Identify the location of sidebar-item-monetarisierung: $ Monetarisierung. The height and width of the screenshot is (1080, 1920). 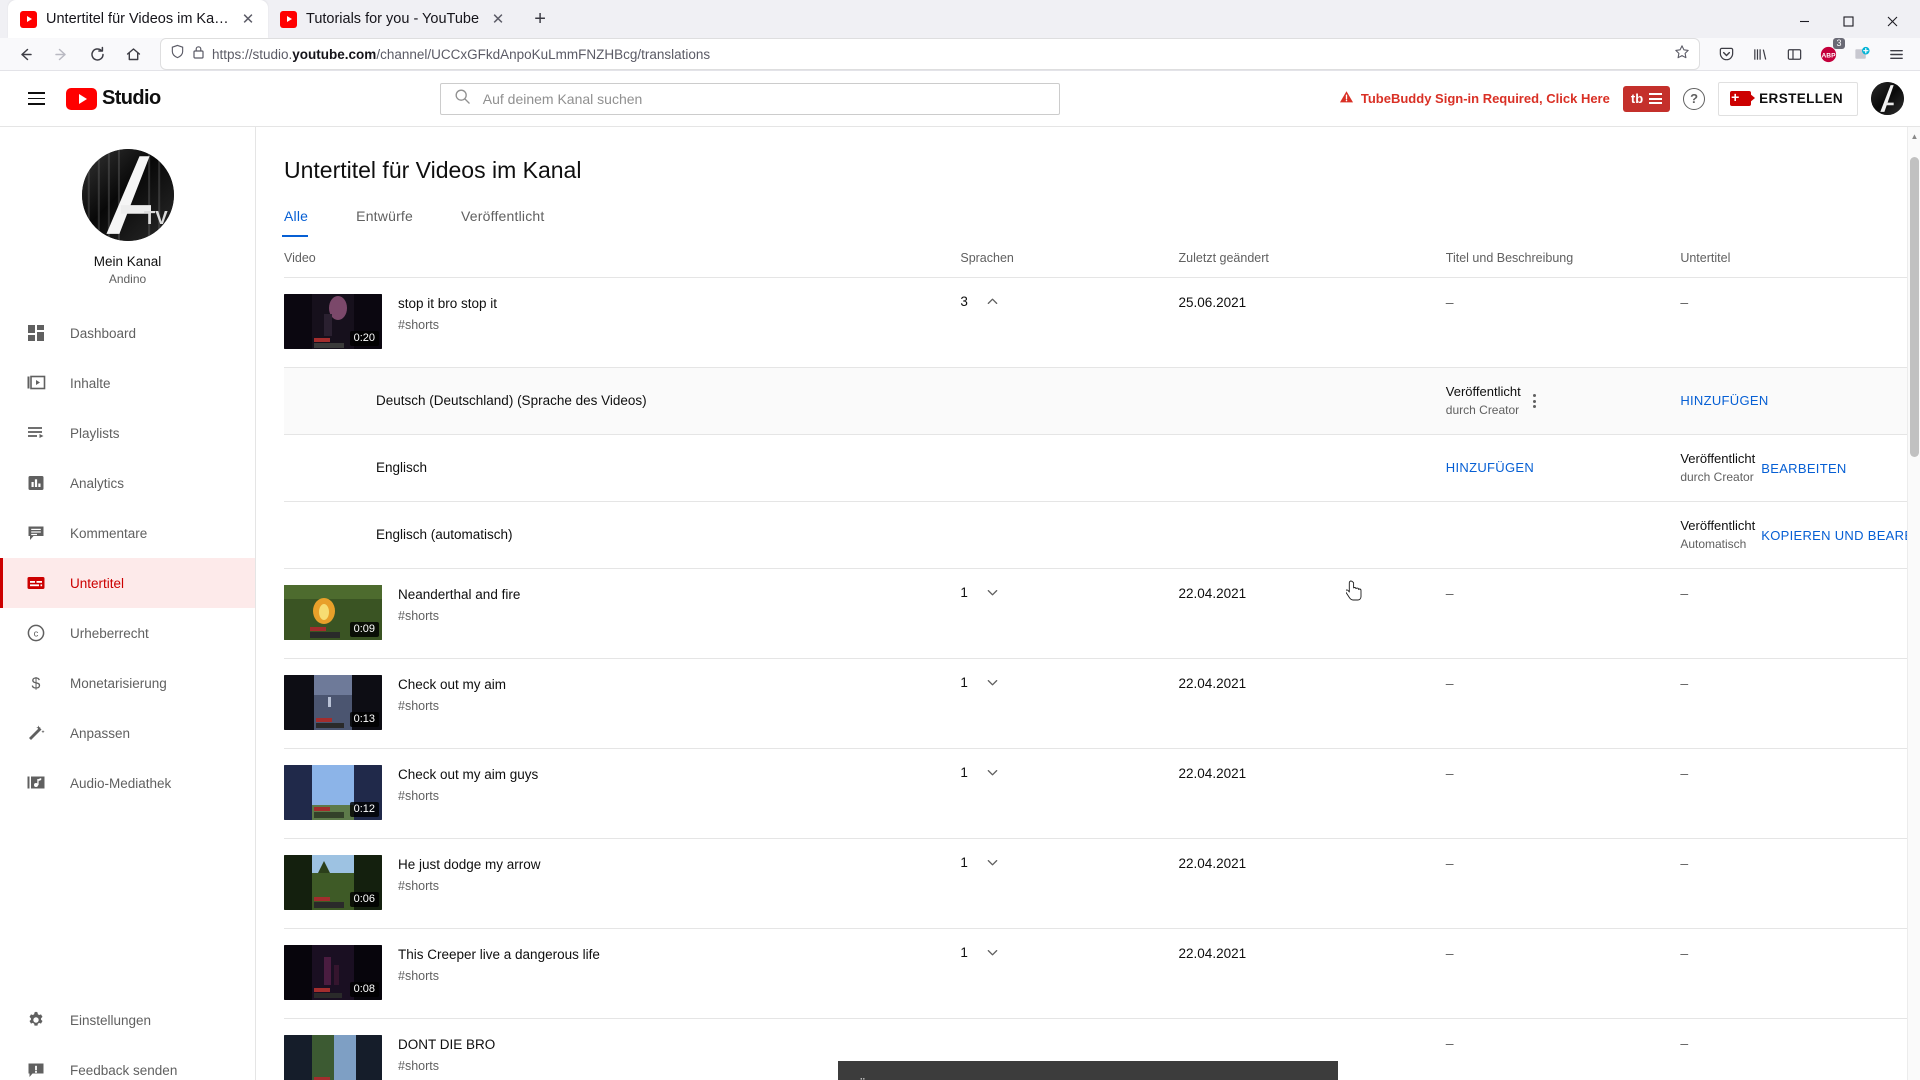
(127, 683).